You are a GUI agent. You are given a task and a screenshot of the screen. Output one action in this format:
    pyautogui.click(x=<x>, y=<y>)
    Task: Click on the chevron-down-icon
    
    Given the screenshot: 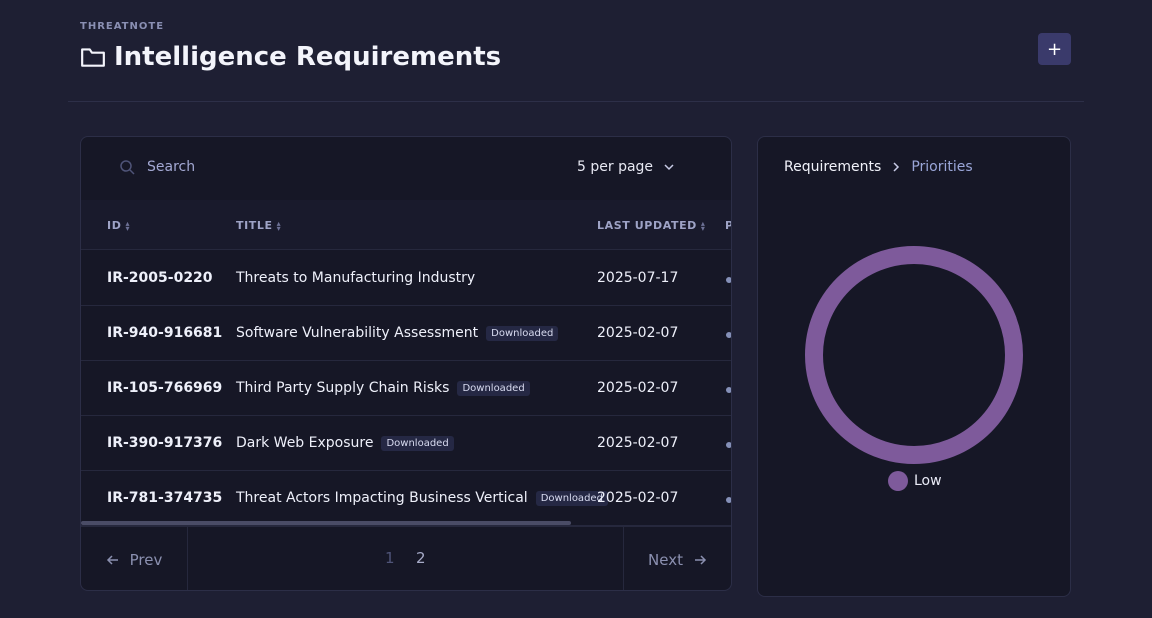 What is the action you would take?
    pyautogui.click(x=669, y=167)
    